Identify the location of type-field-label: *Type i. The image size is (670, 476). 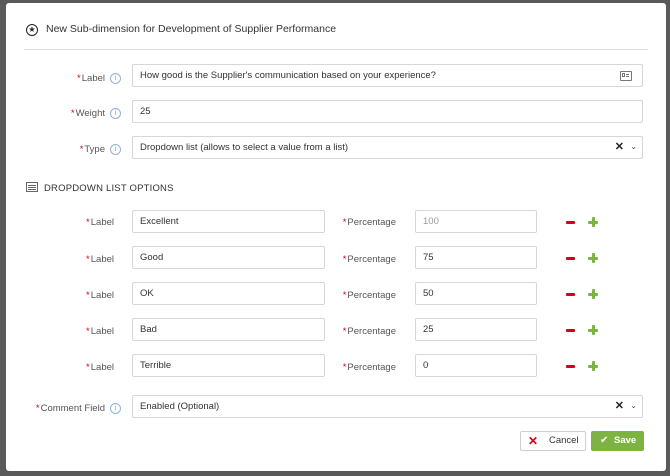
(83, 149).